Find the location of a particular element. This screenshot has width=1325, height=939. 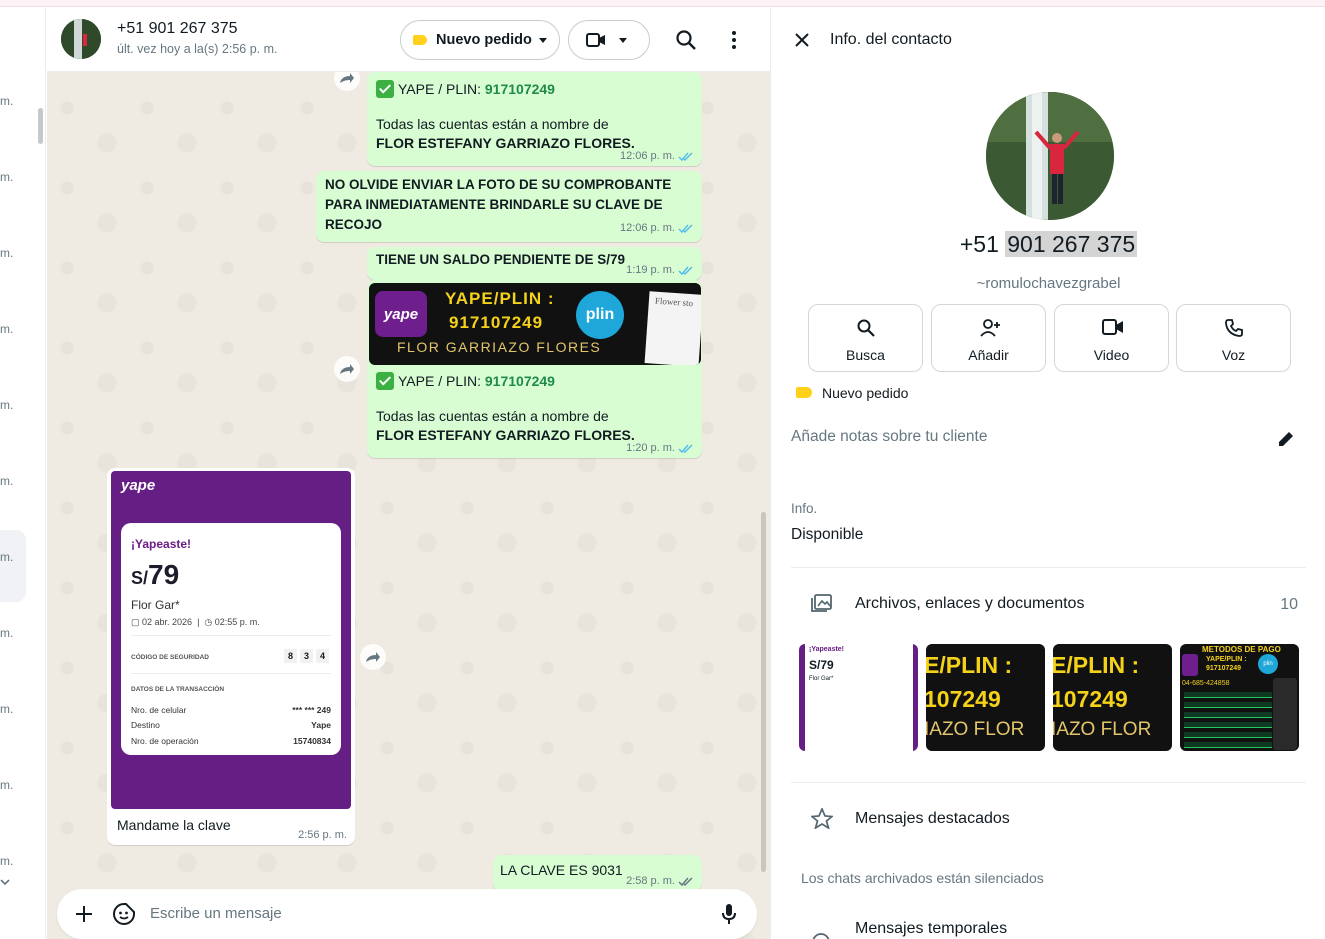

promo-number: 917107249 is located at coordinates (496, 322).